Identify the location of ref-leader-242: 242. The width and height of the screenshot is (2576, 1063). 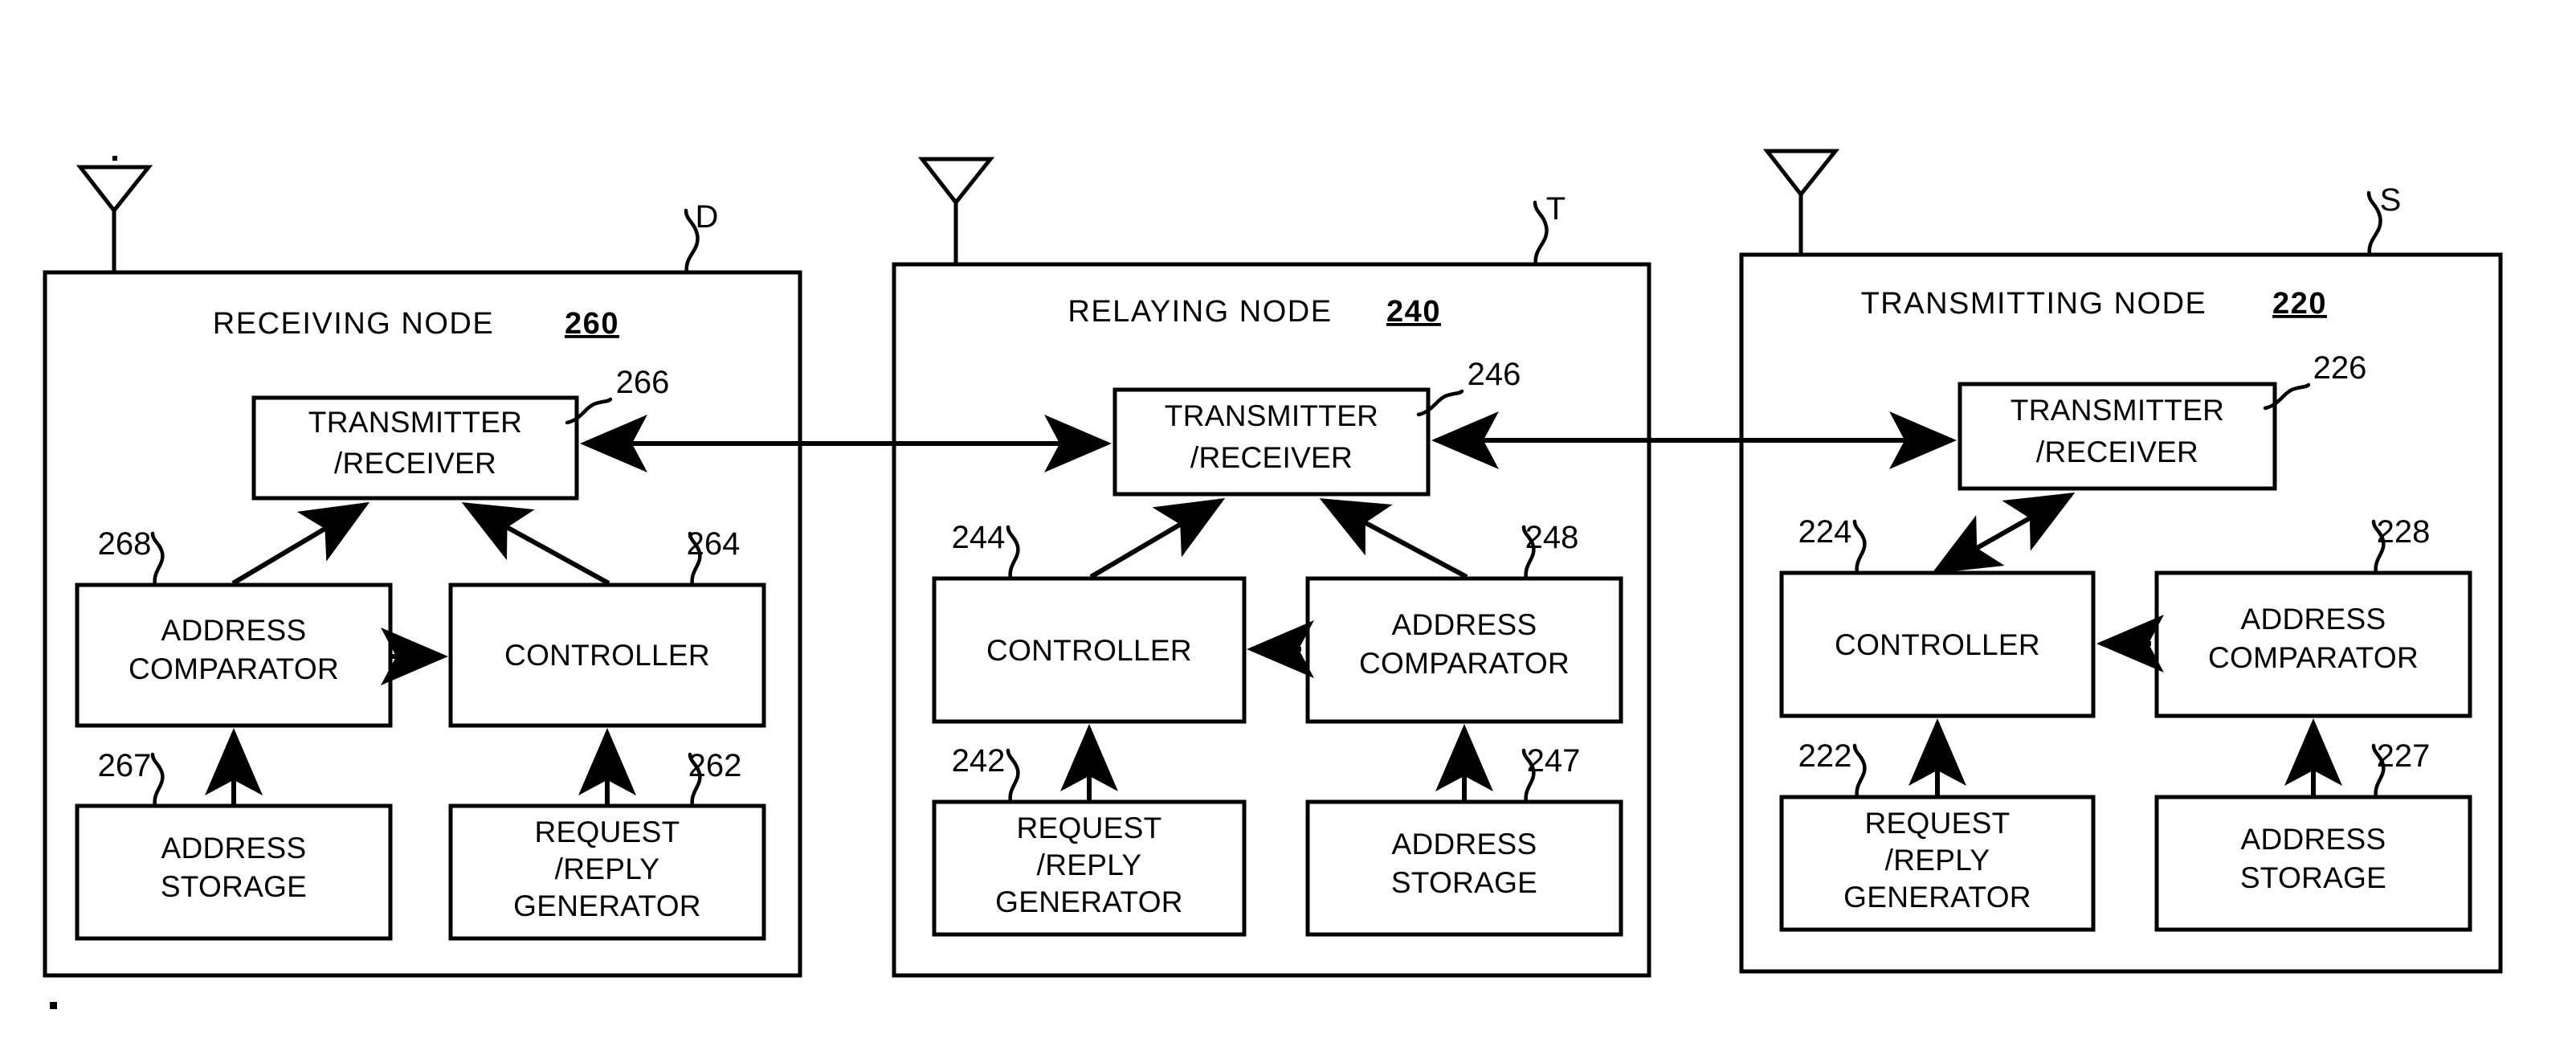
(986, 773).